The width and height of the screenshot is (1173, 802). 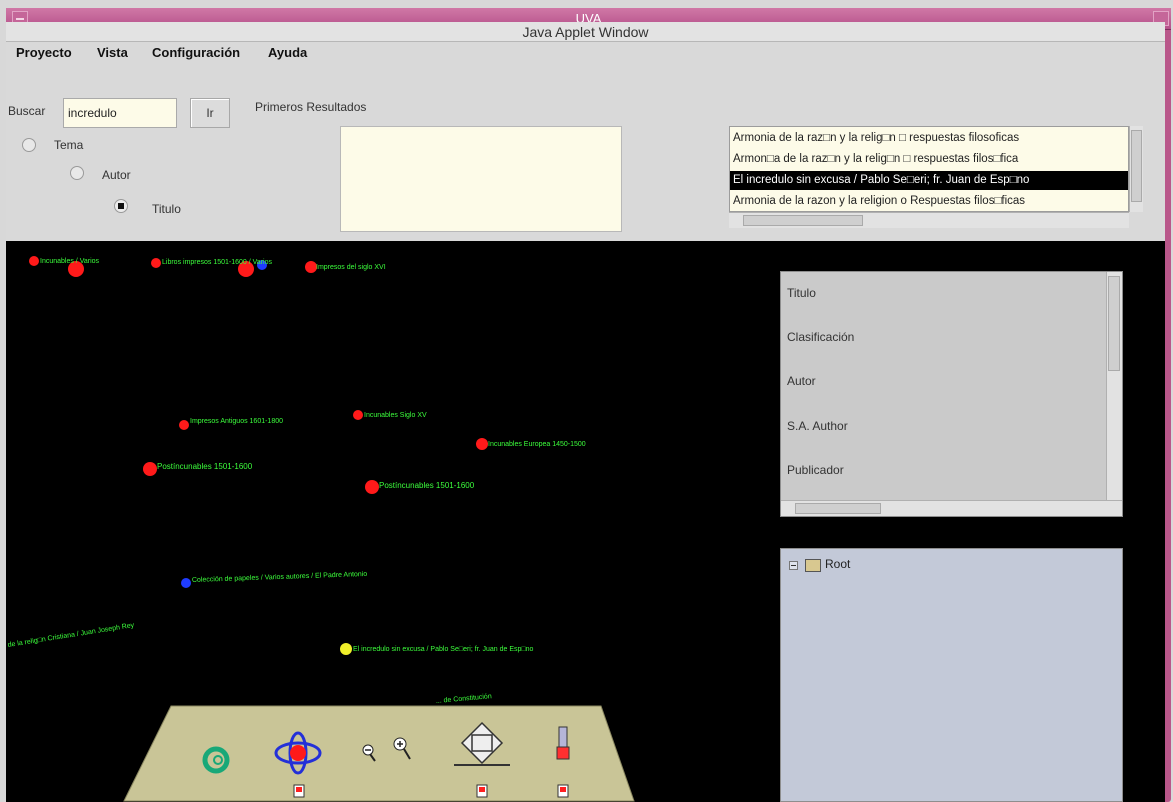 I want to click on menu-proyecto: Proyecto, so click(x=44, y=52).